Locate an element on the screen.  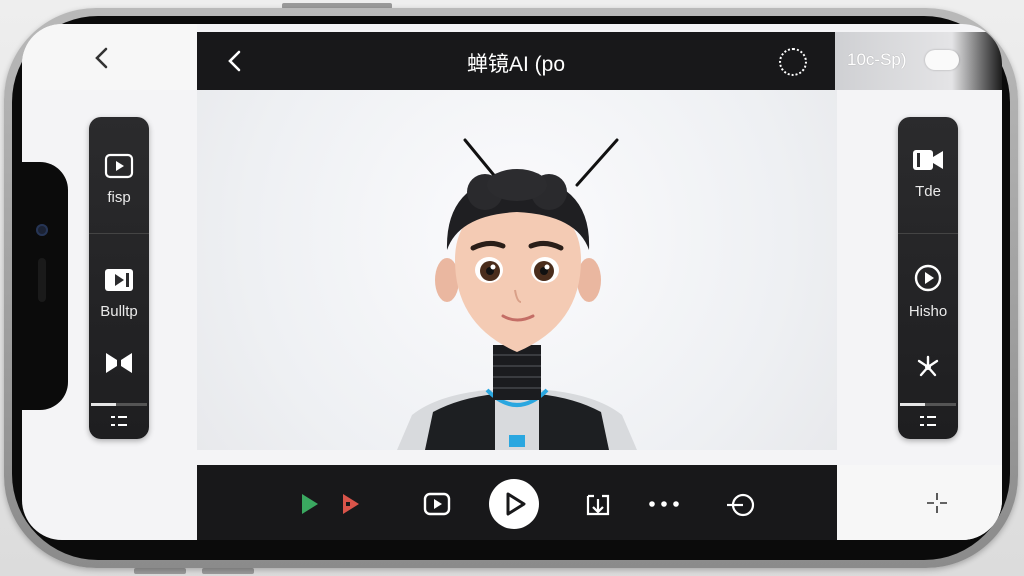
left-progress-bar is located at coordinates (119, 404).